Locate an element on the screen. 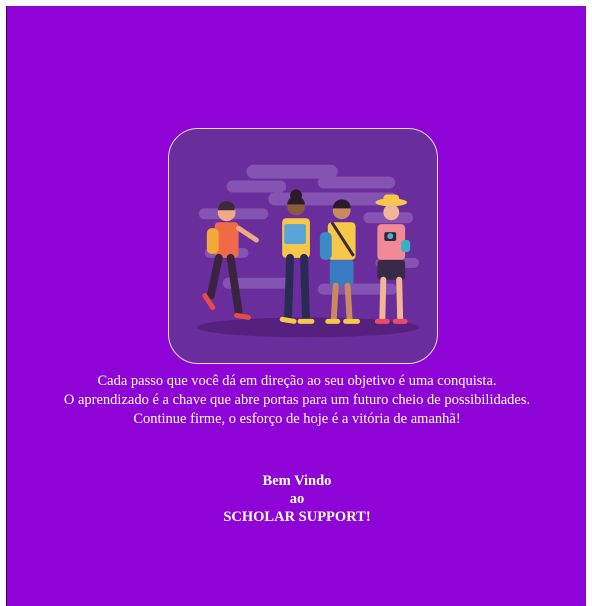 The image size is (592, 606). welcome-heading: Bem Vindo ao SCHOLAR SUPPORT! is located at coordinates (297, 499).